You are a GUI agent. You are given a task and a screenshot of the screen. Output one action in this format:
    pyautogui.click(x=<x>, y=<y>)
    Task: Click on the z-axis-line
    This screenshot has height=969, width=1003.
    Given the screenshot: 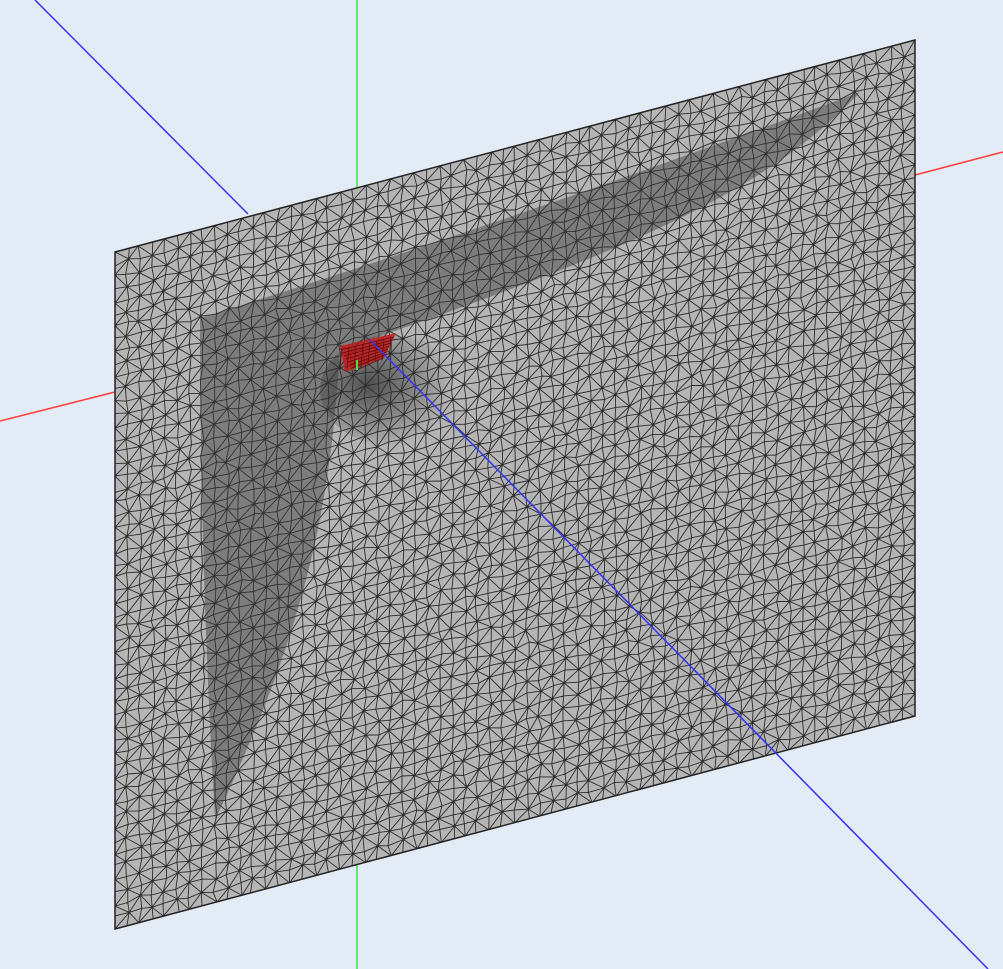 What is the action you would take?
    pyautogui.click(x=141, y=107)
    